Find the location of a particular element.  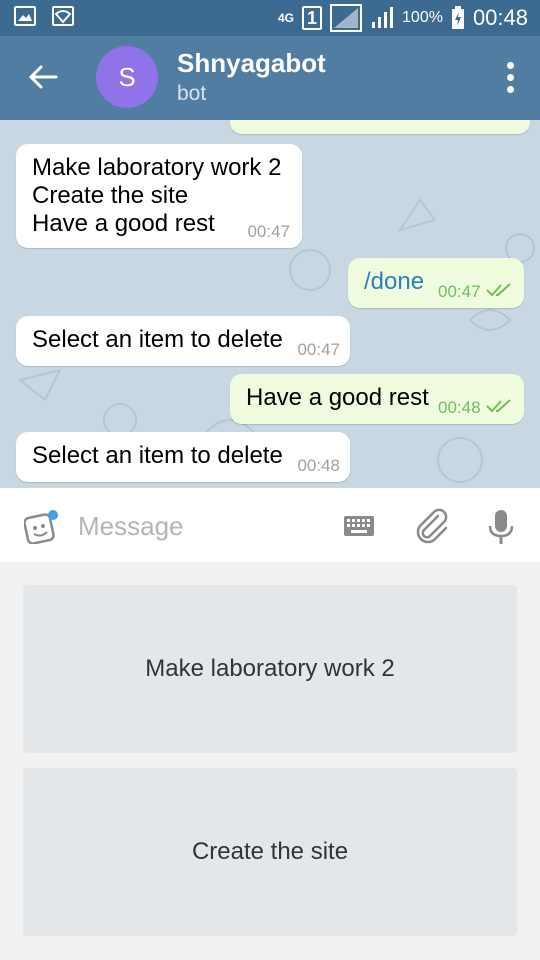

message-bubble-incoming: Select an item to delete 00:47 is located at coordinates (183, 341).